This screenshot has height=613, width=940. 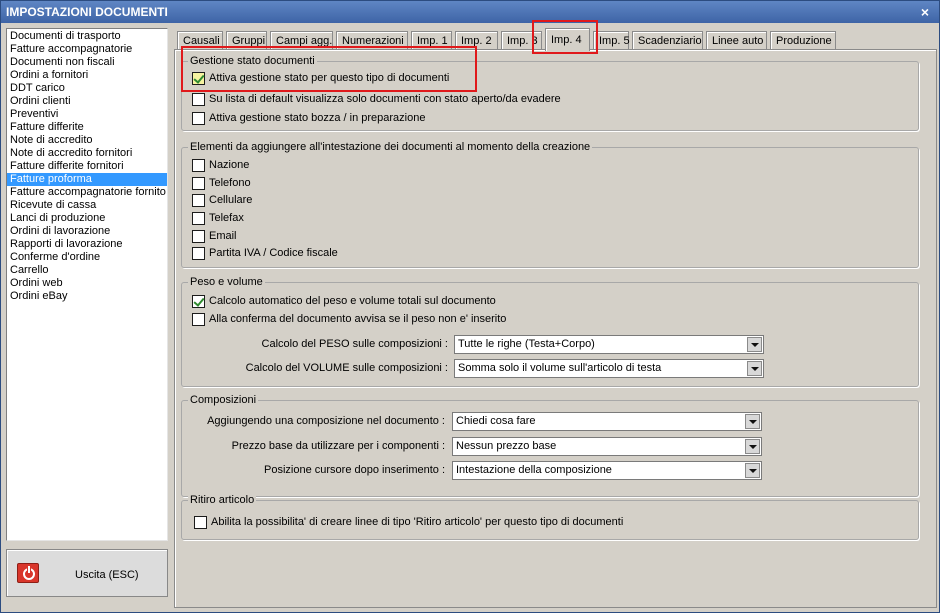 What do you see at coordinates (431, 40) in the screenshot?
I see `tab-imp-1: Imp. 1` at bounding box center [431, 40].